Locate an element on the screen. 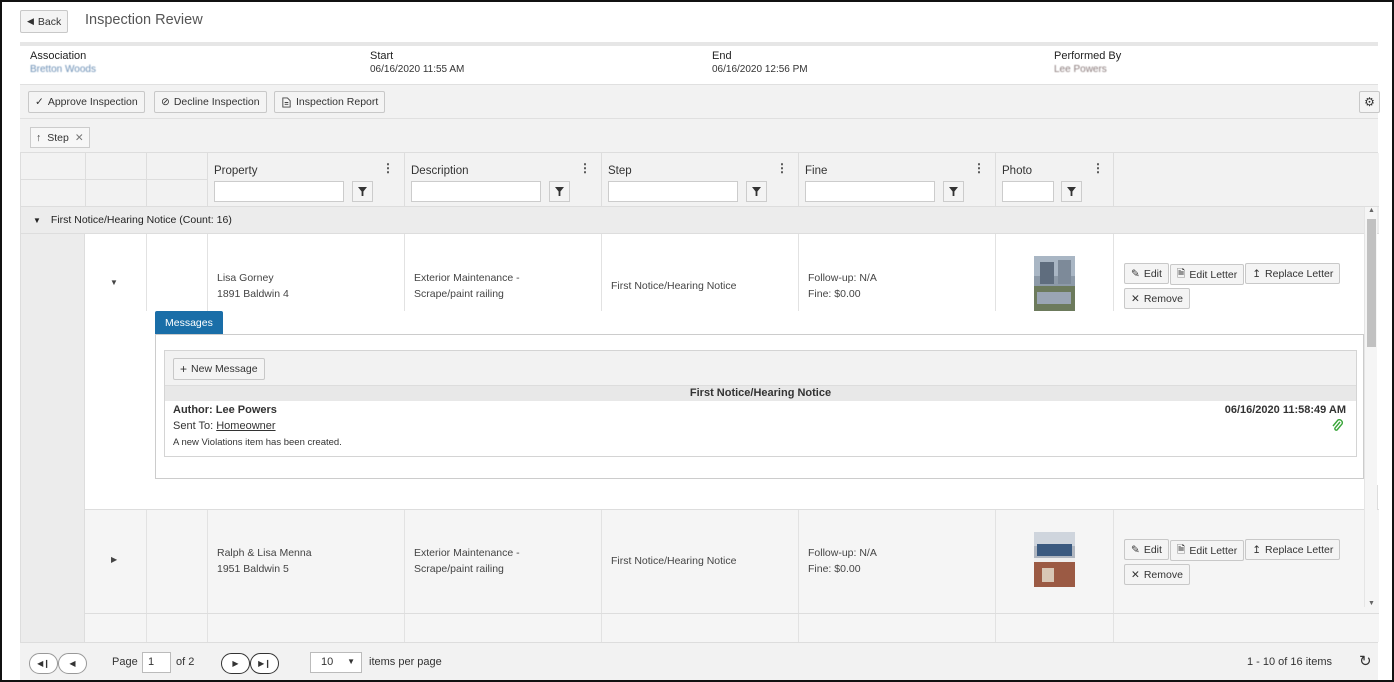  sent-to-label: Sent To: is located at coordinates (193, 426).